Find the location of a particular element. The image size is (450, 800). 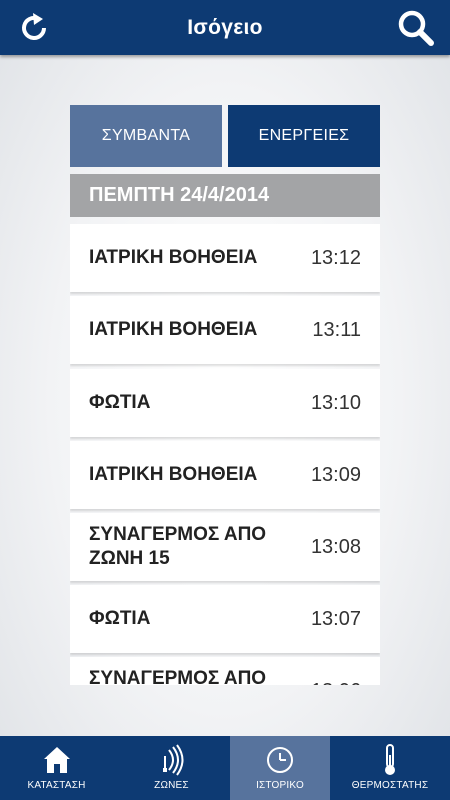

home-icon is located at coordinates (56, 760).